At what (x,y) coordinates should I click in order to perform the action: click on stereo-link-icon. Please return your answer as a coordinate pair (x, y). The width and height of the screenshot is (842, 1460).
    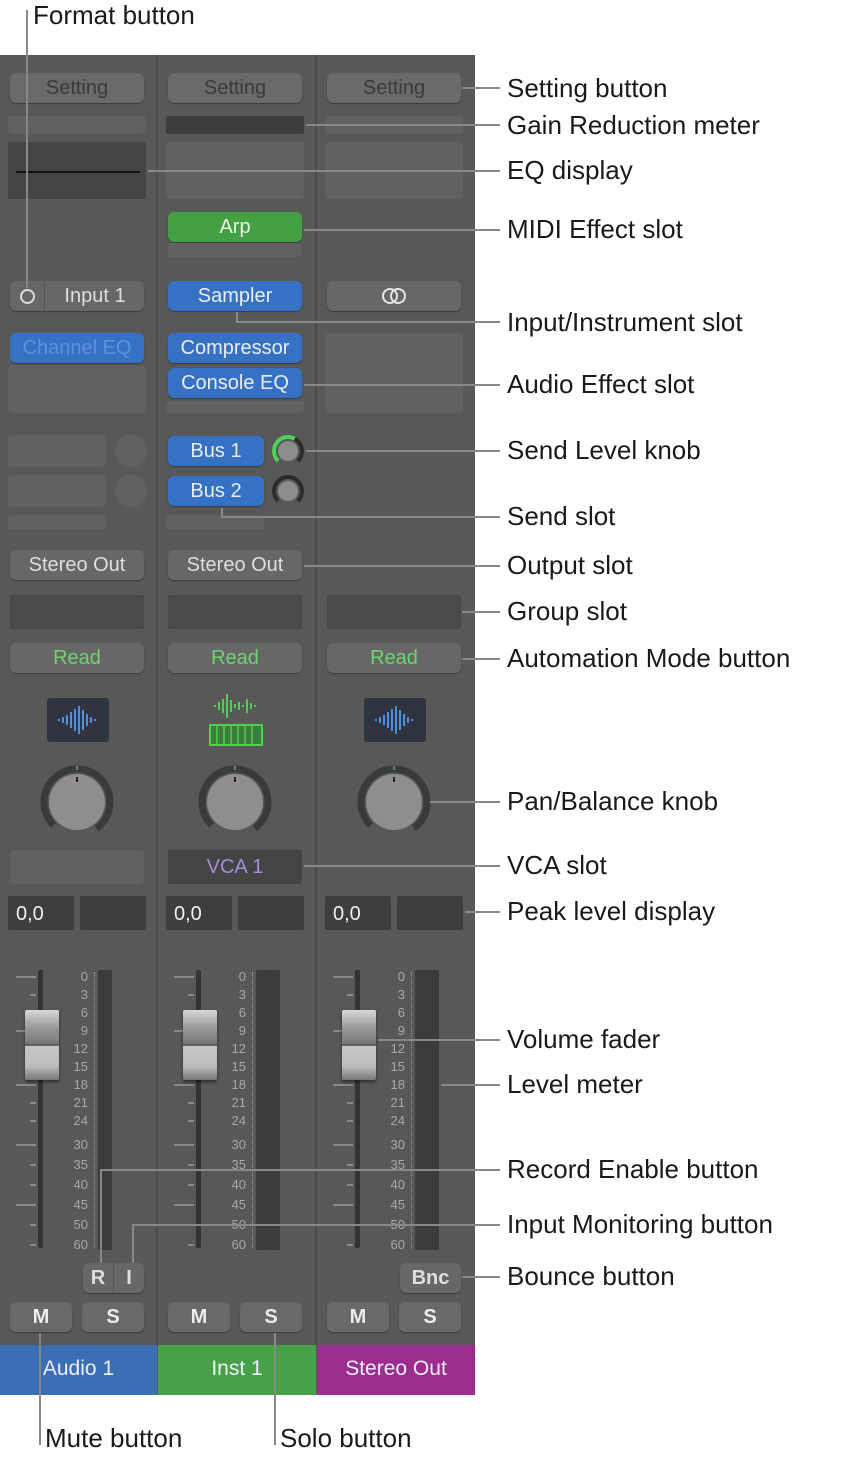
    Looking at the image, I should click on (394, 296).